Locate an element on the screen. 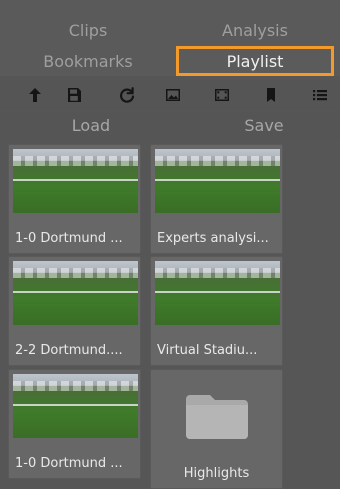 Image resolution: width=340 pixels, height=489 pixels. playlist-toolbar is located at coordinates (170, 95).